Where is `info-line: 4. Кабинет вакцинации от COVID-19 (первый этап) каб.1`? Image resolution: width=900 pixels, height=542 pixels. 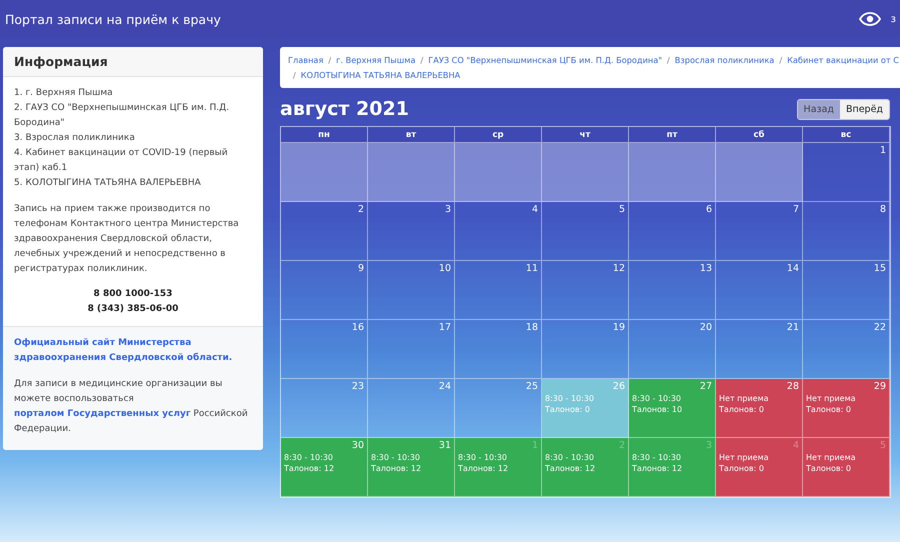
info-line: 4. Кабинет вакцинации от COVID-19 (первый этап) каб.1 is located at coordinates (121, 161).